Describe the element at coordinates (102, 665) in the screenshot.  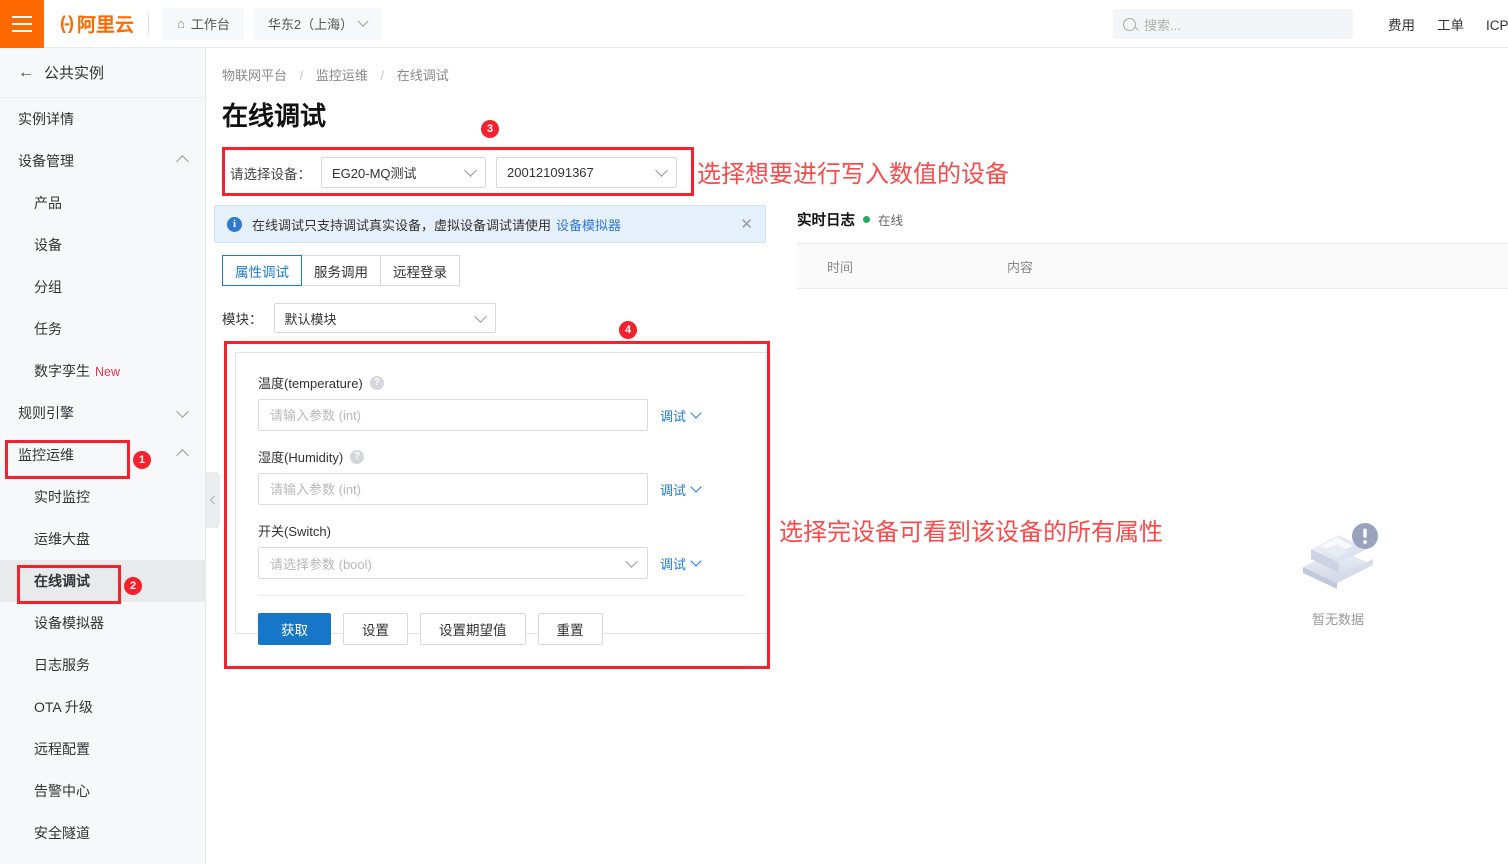
I see `sidebar-item-13: 日志服务` at that location.